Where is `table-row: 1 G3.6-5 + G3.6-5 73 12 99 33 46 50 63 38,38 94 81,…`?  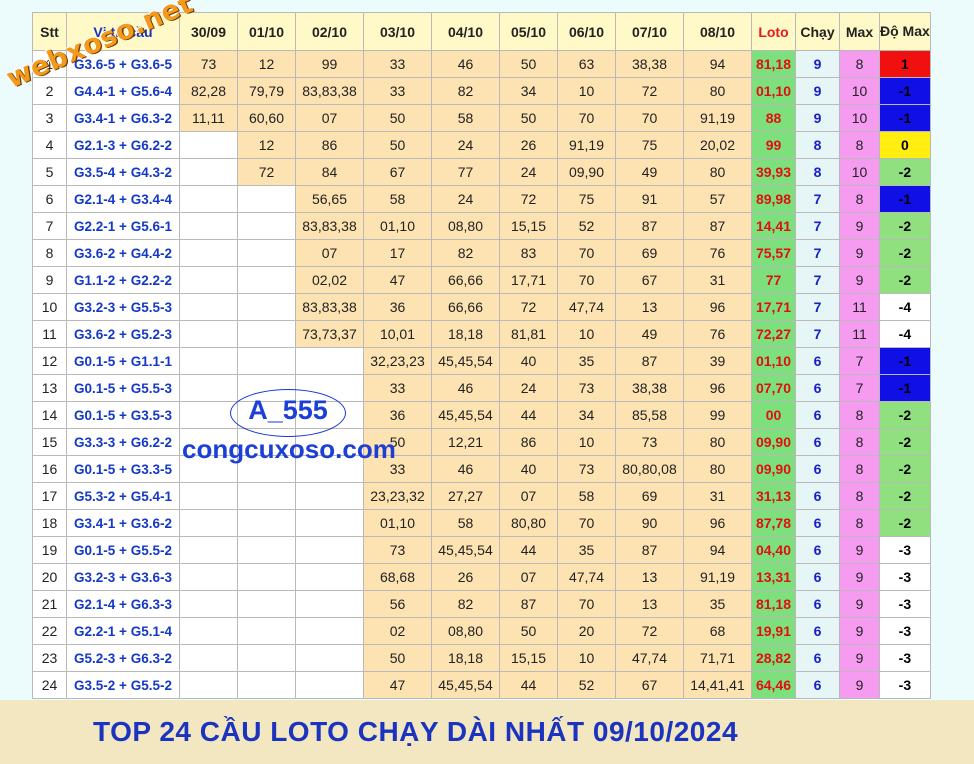
table-row: 1 G3.6-5 + G3.6-5 73 12 99 33 46 50 63 38,38 94 81,… is located at coordinates (481, 64).